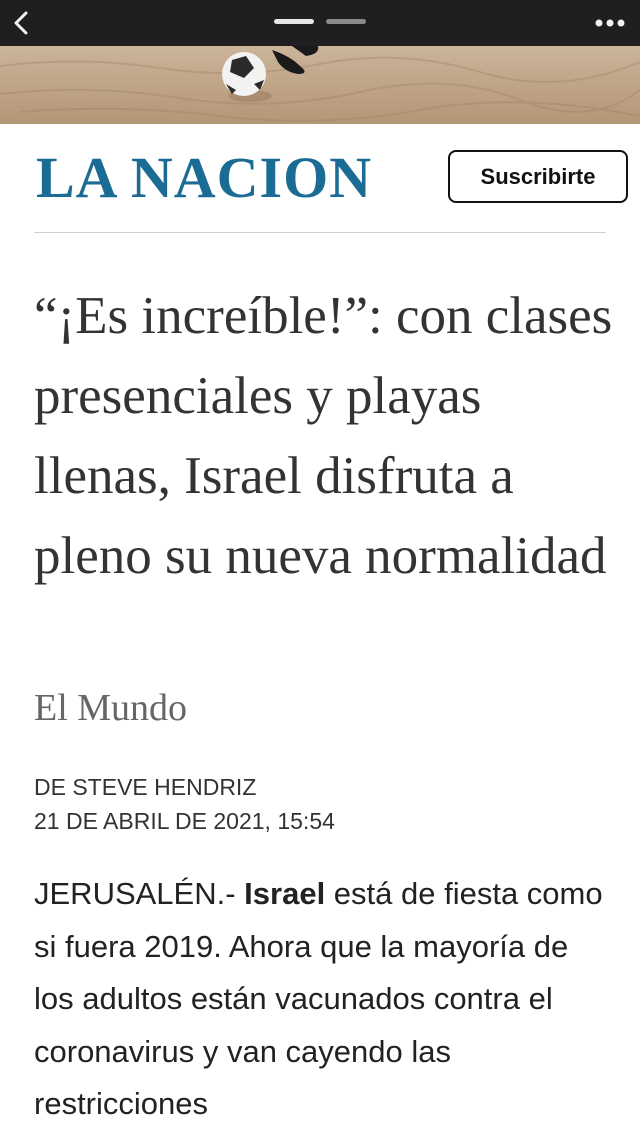  Describe the element at coordinates (320, 232) in the screenshot. I see `masthead-divider` at that location.